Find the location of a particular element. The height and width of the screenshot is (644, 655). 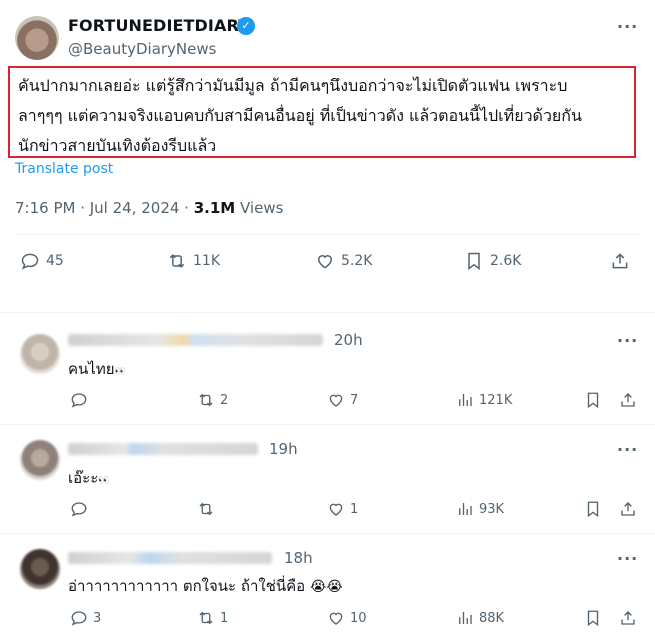

views-button: 88K is located at coordinates (480, 618).